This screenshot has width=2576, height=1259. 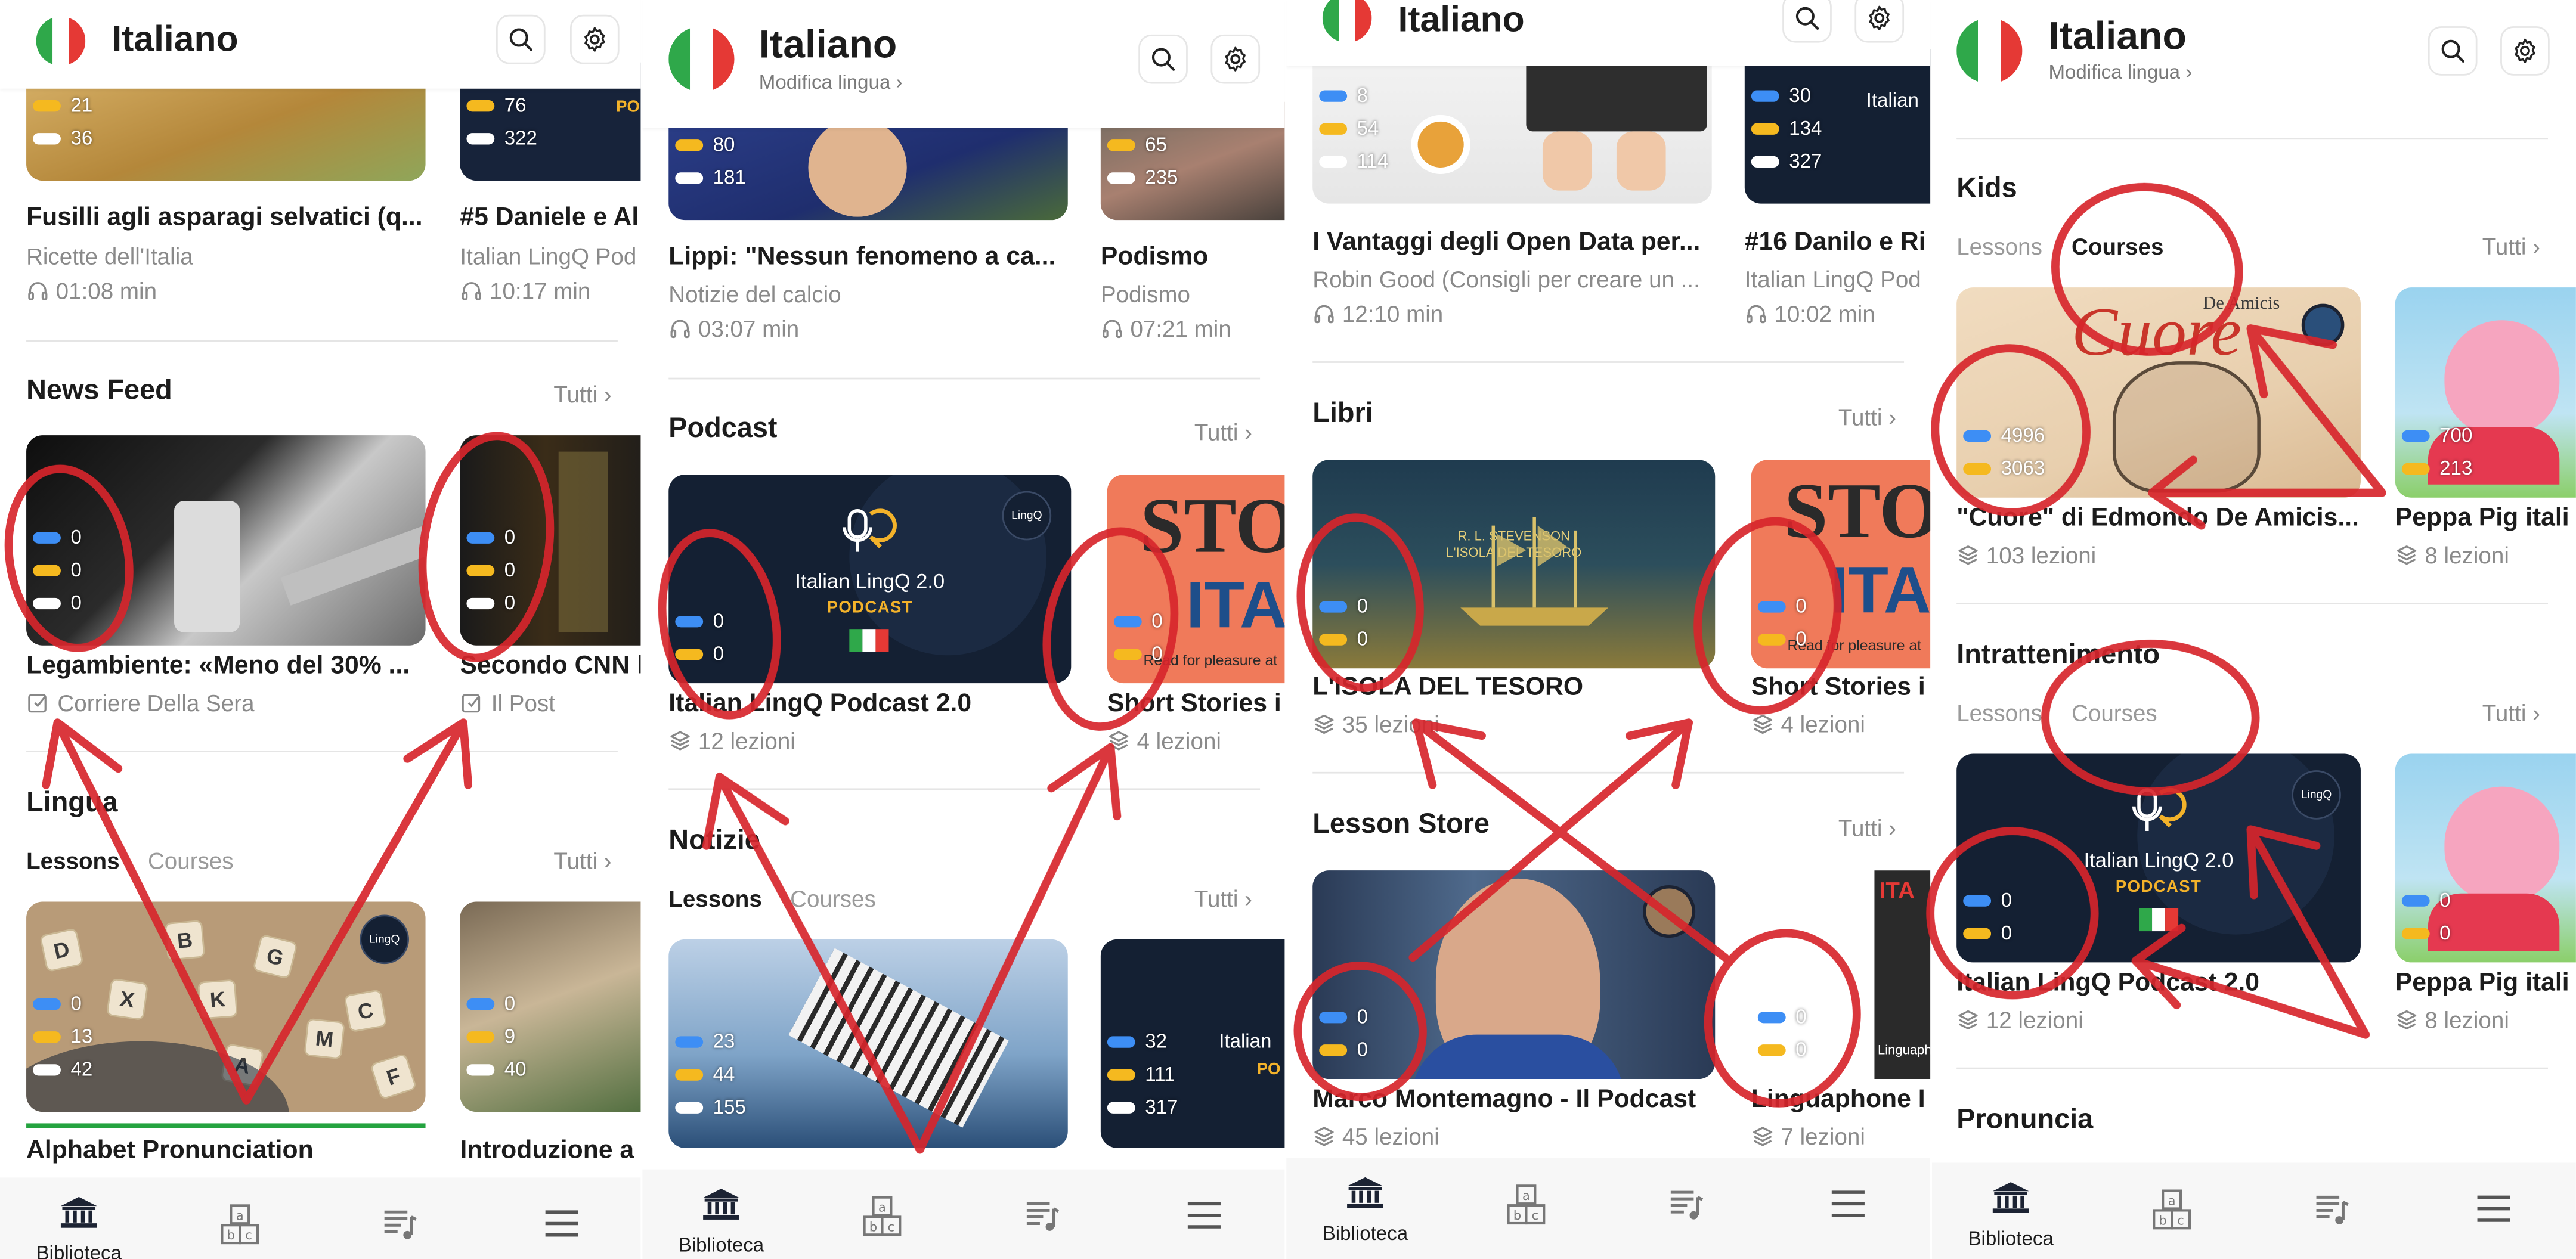 I want to click on course-card: 700 213, so click(x=2486, y=392).